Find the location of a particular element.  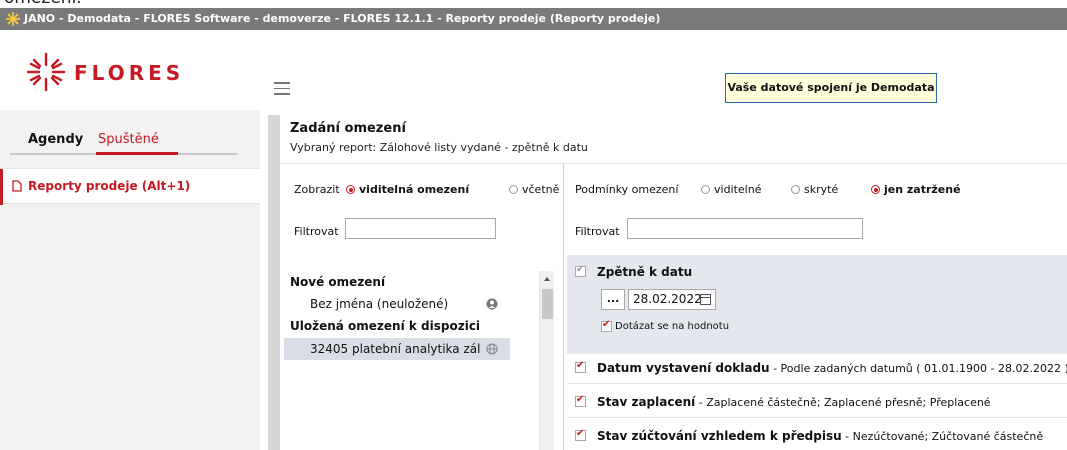

clipped-caption: omezeni. is located at coordinates (100, 4).